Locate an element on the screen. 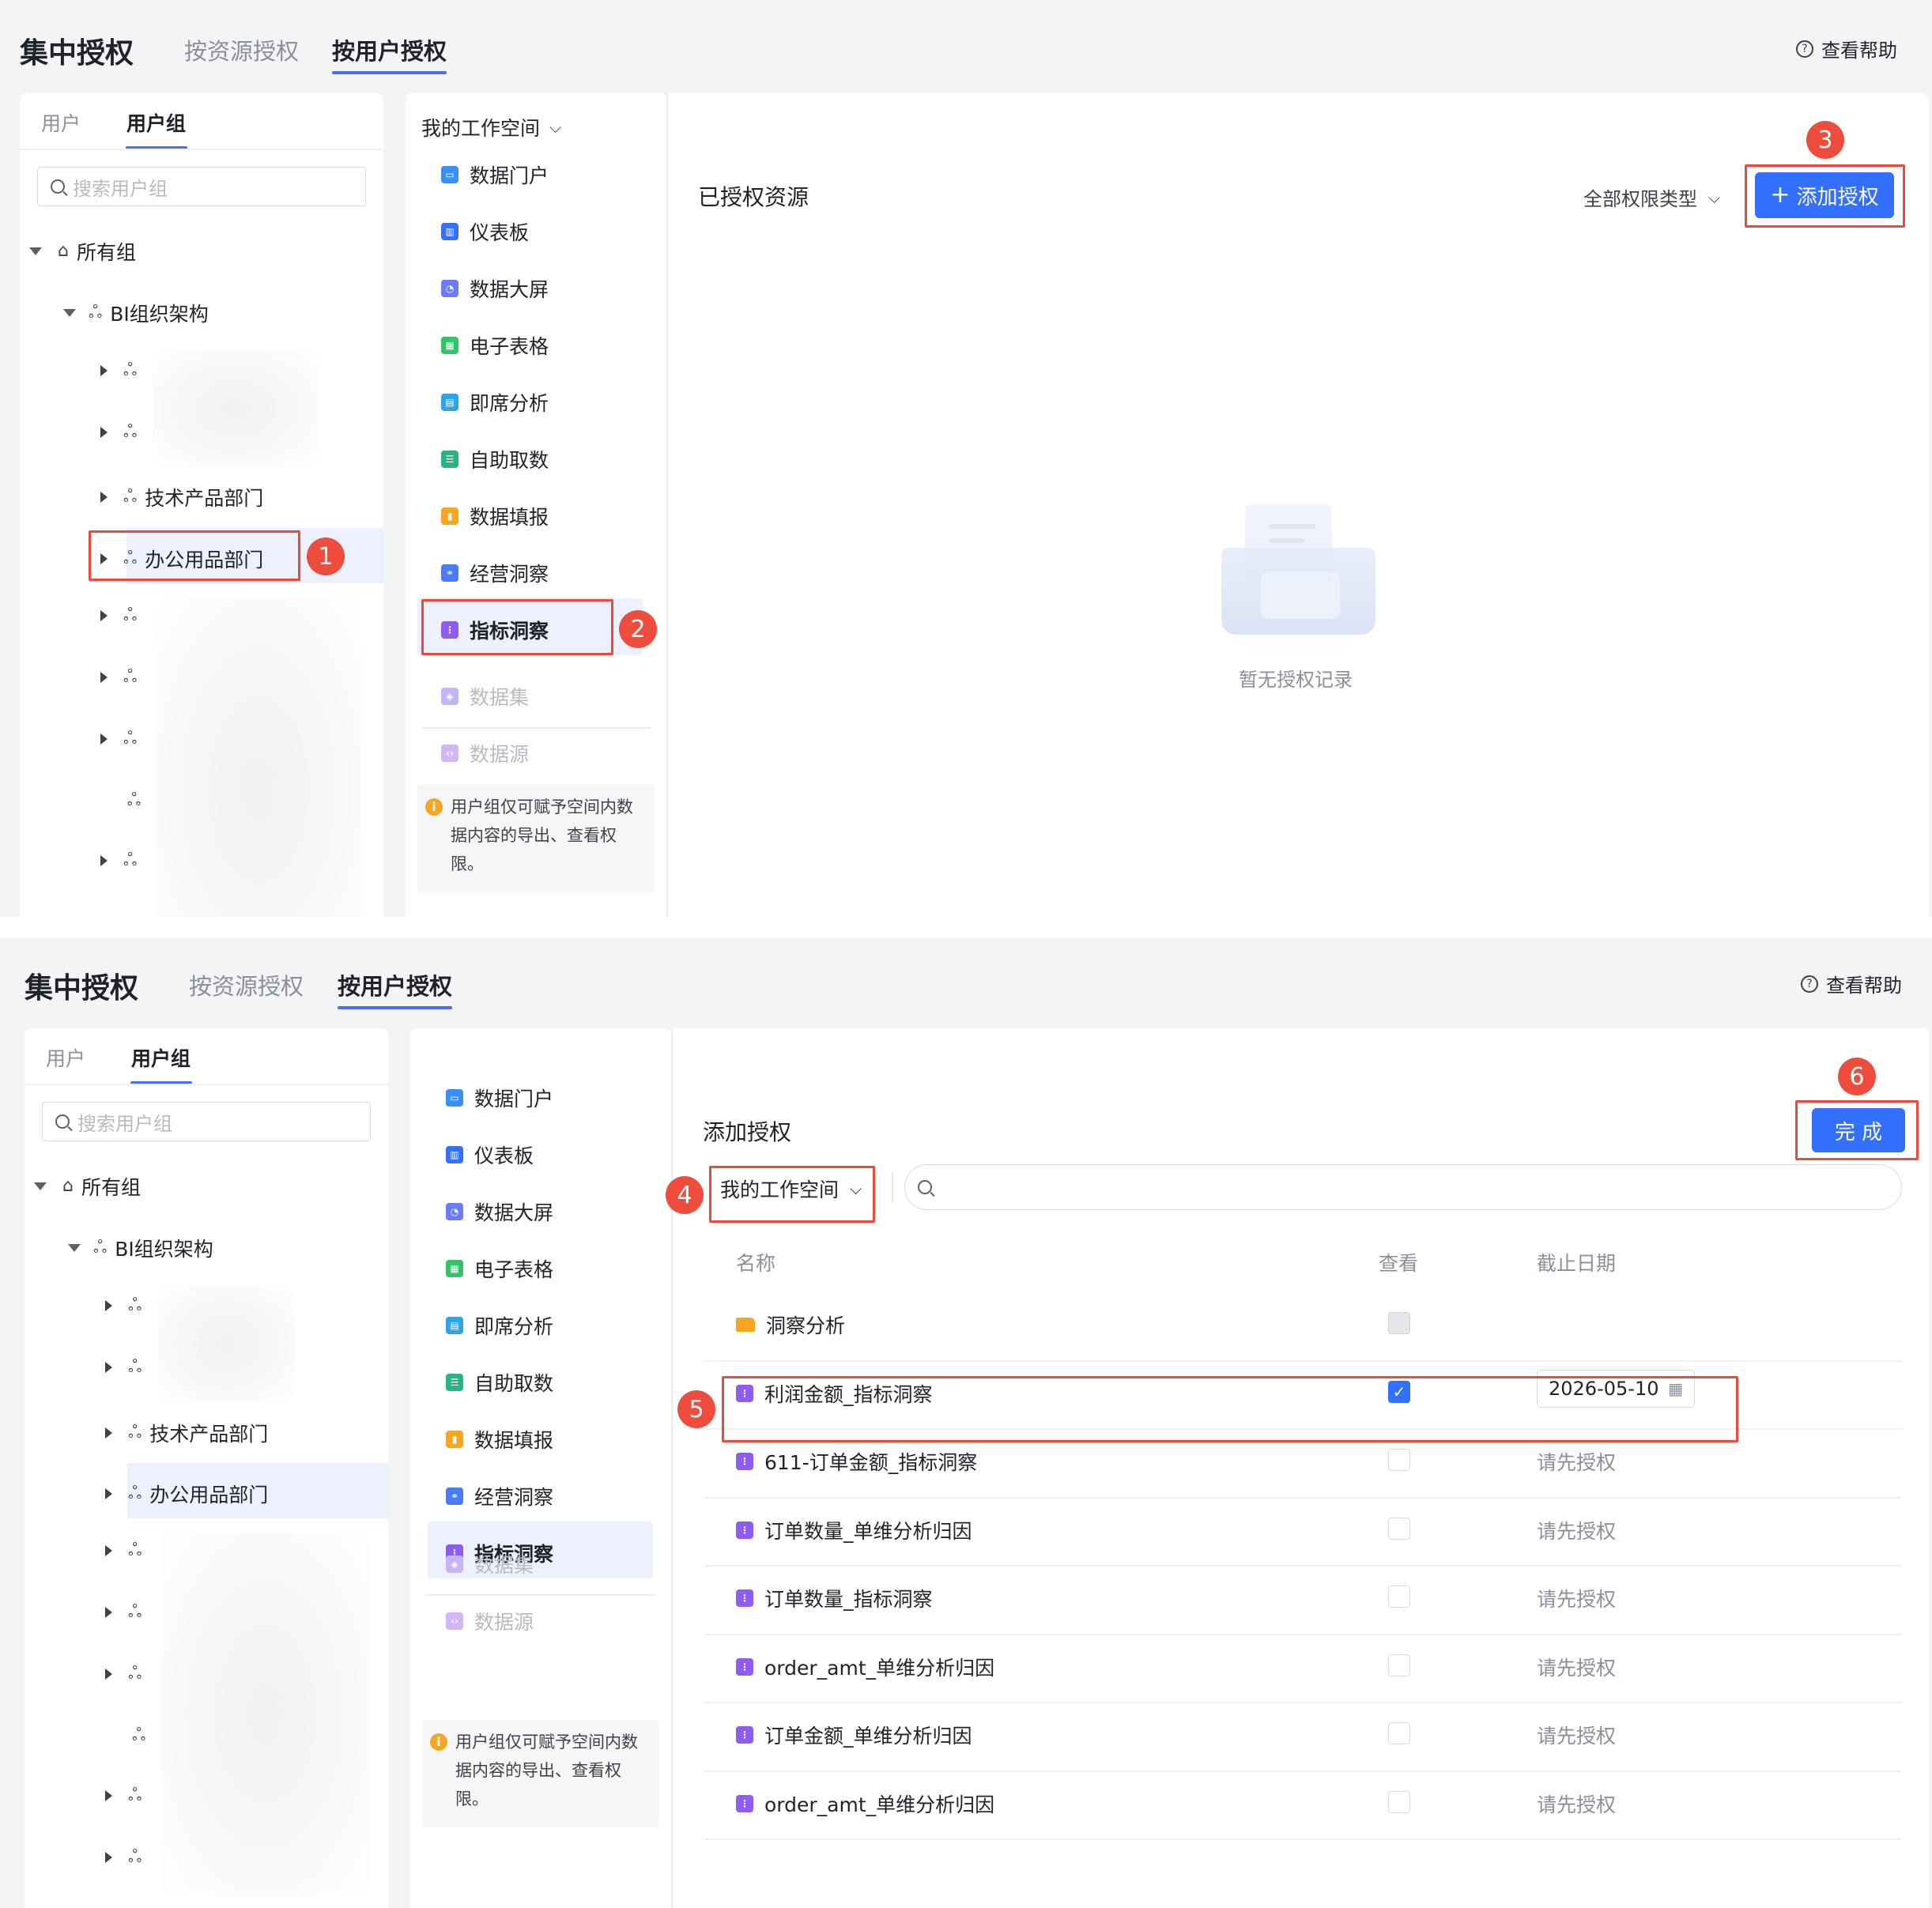 Image resolution: width=1932 pixels, height=1908 pixels. menu-item-label: 电子表格 is located at coordinates (509, 346).